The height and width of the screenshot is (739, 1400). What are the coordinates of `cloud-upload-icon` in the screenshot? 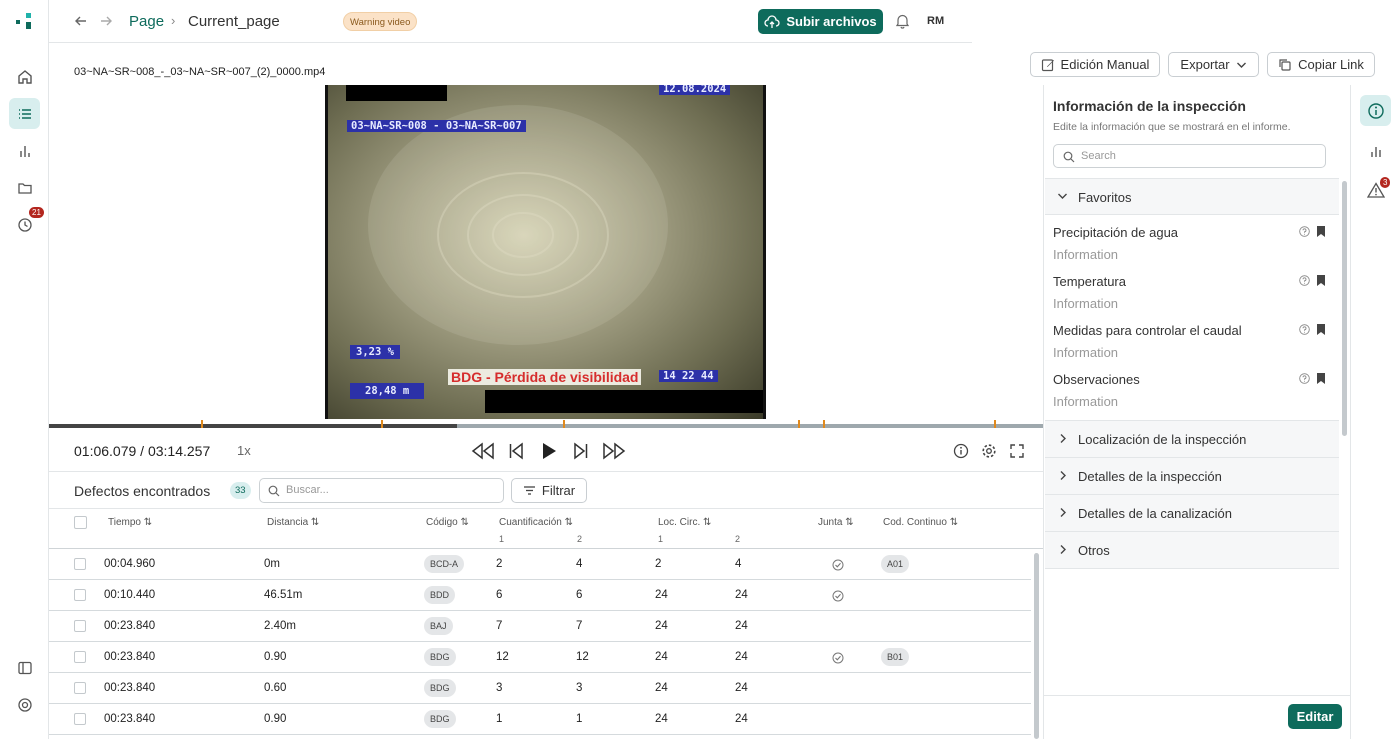 It's located at (772, 21).